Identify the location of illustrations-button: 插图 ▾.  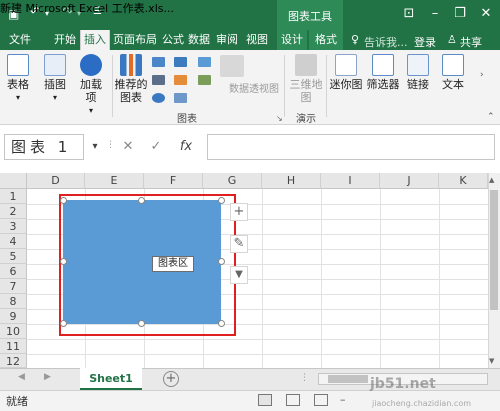
(55, 80).